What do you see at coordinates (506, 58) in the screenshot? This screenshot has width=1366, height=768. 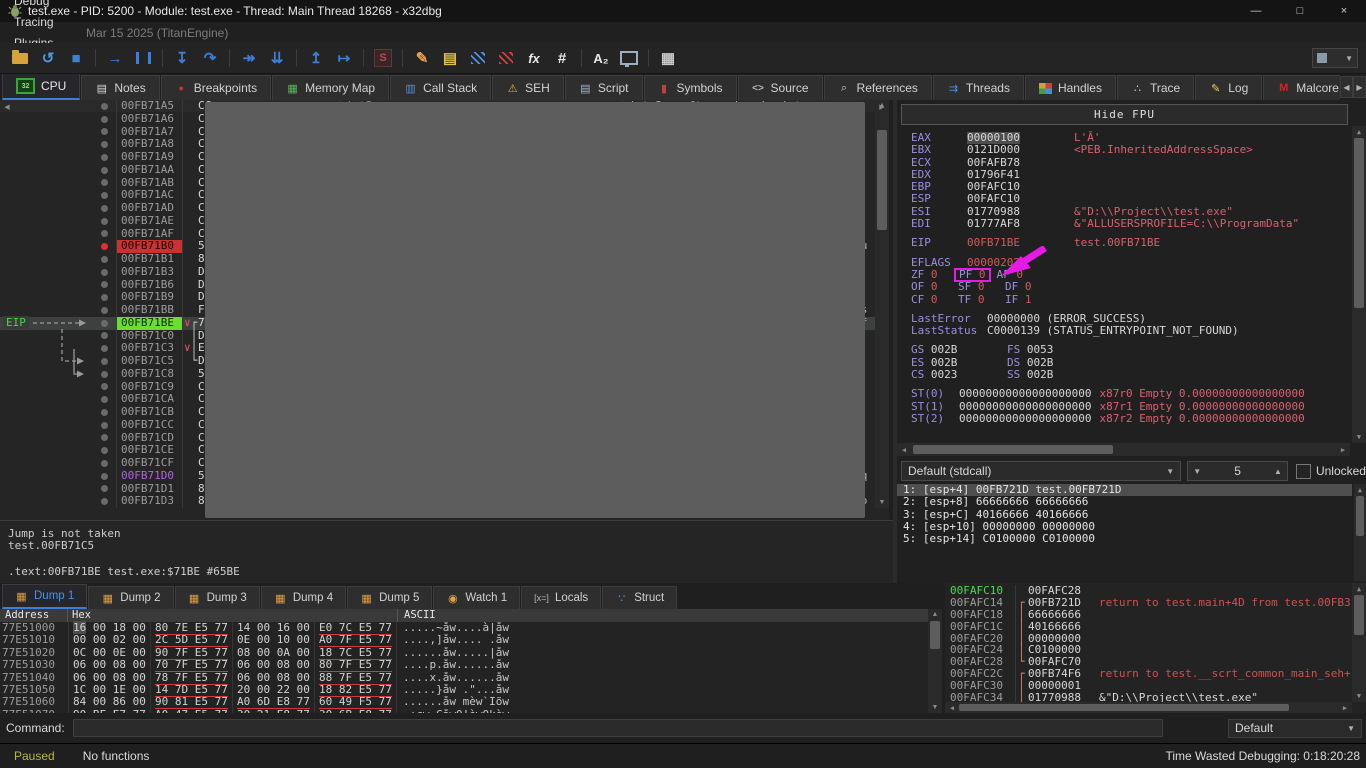 I see `bookmark-icon` at bounding box center [506, 58].